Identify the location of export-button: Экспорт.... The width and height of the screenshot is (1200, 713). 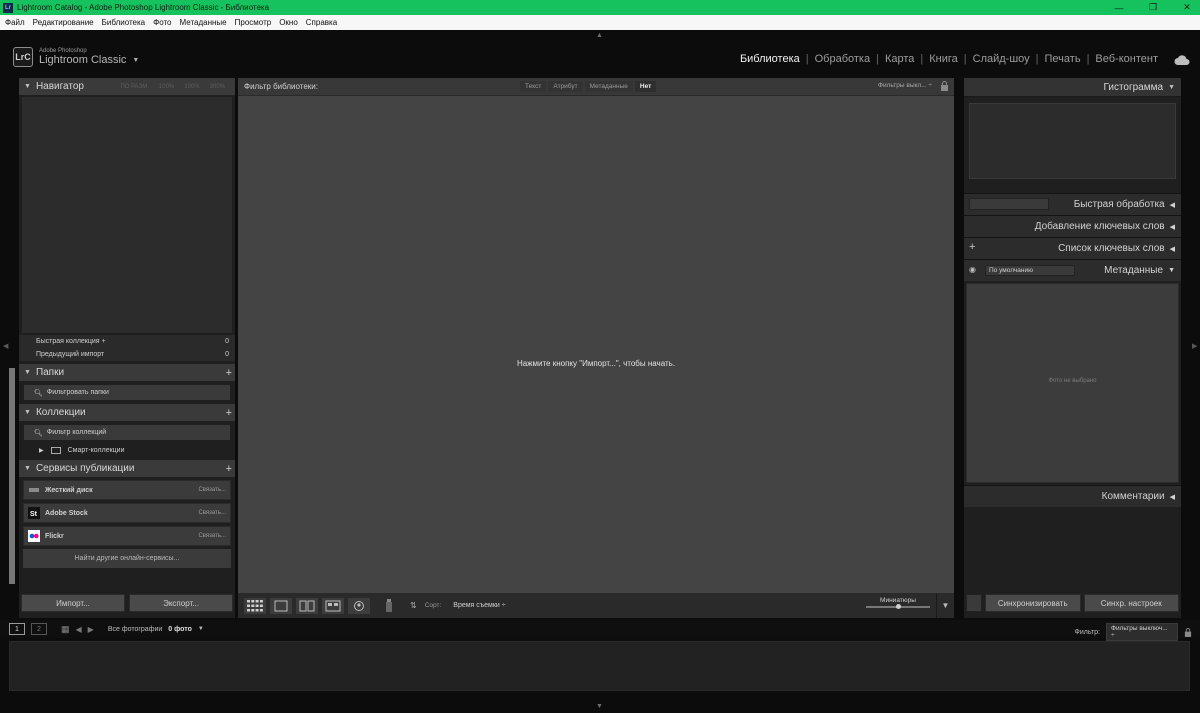
(181, 603).